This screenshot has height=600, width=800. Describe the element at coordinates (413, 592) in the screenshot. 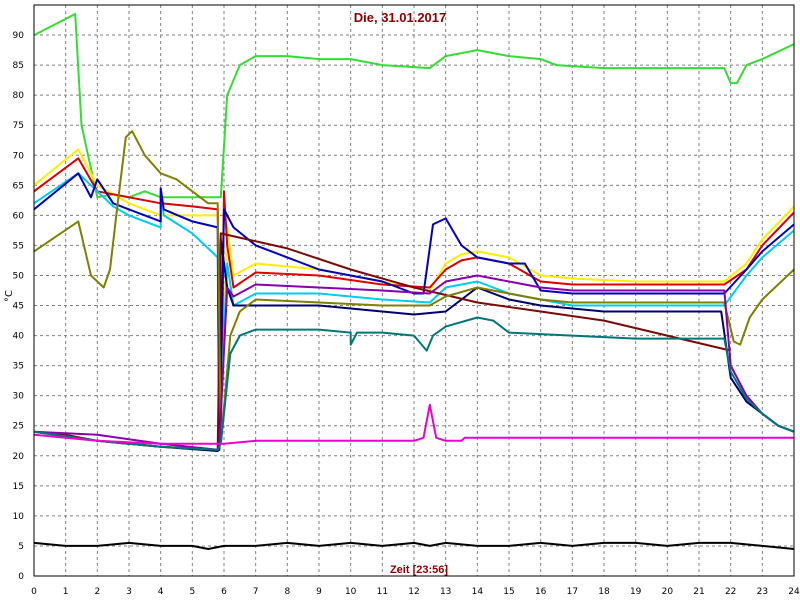

I see `x-tick-label: 12` at that location.